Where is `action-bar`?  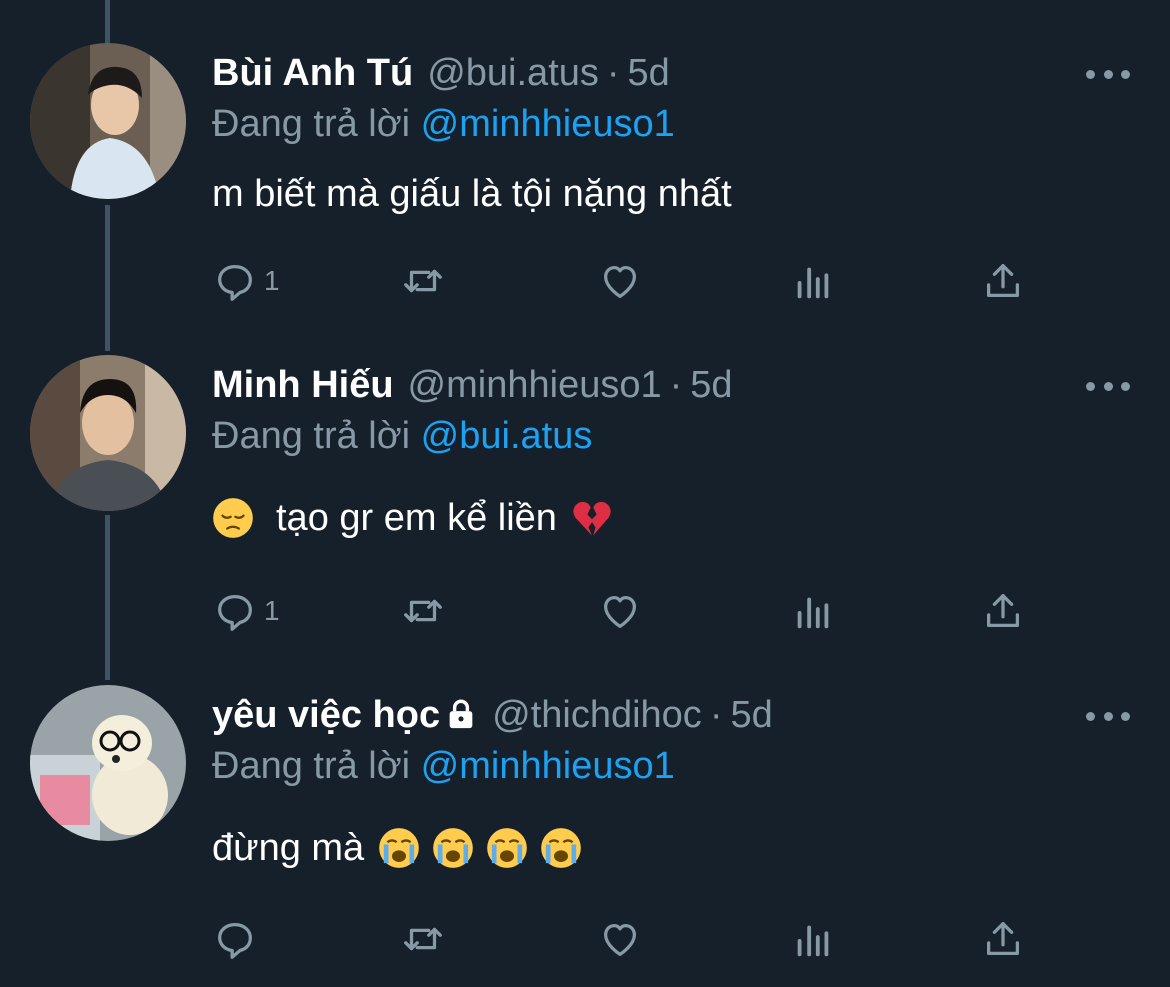 action-bar is located at coordinates (627, 939).